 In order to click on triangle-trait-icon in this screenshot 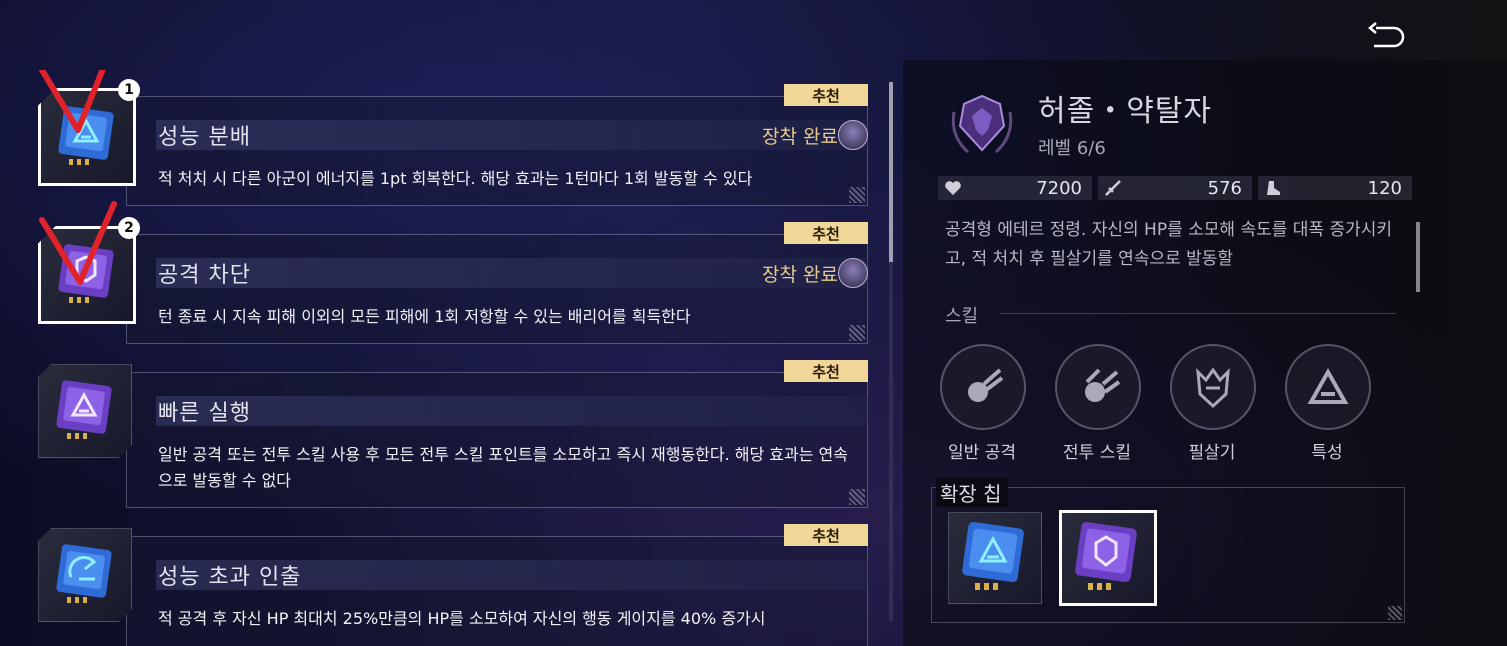, I will do `click(1328, 385)`.